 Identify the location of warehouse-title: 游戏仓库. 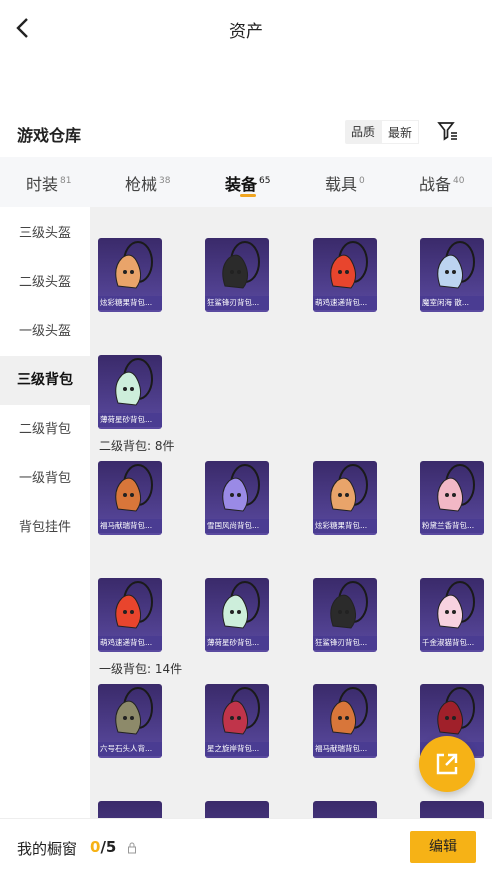
(49, 135).